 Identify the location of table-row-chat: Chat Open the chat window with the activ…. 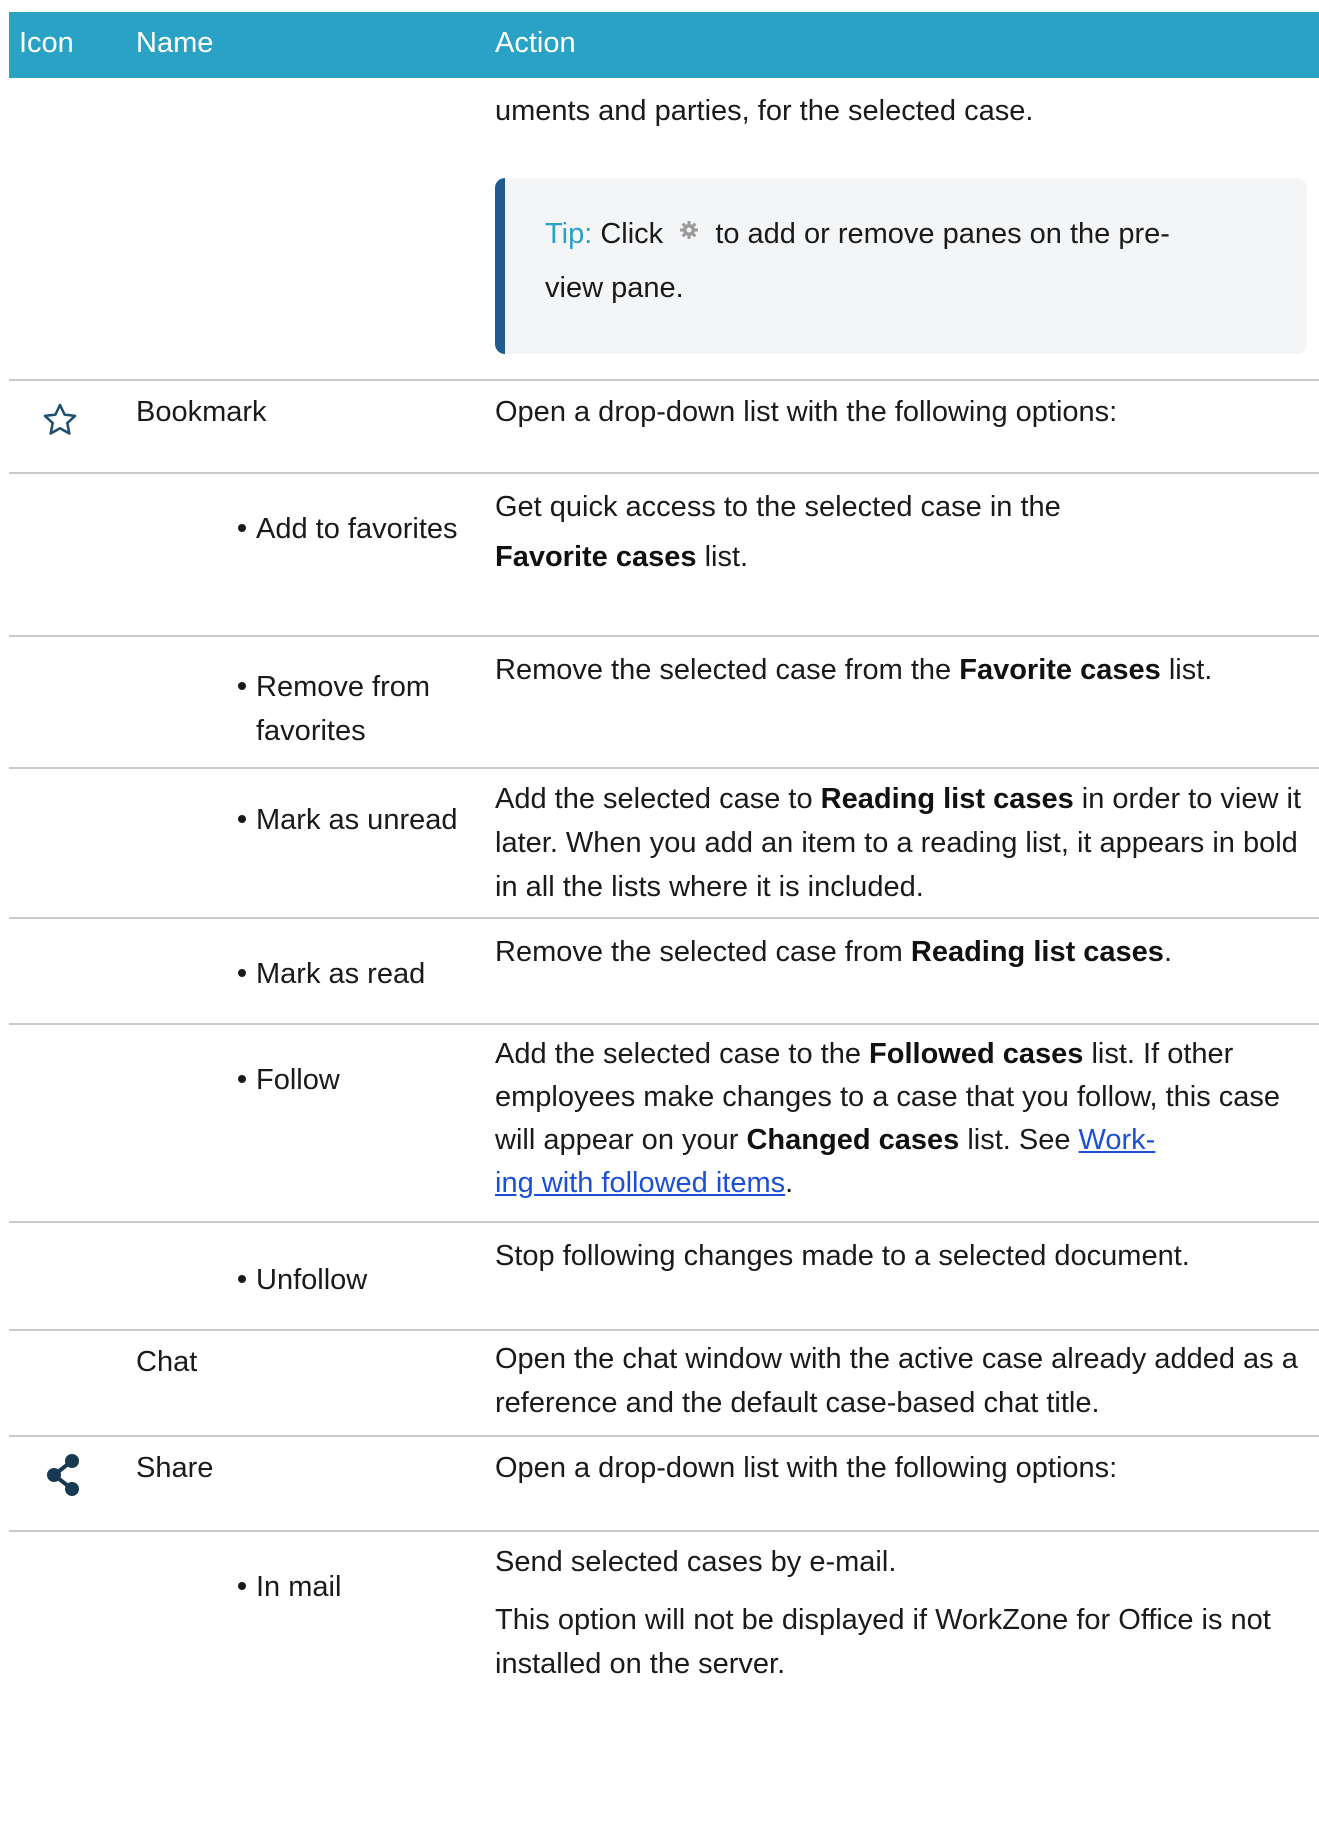
(664, 1384).